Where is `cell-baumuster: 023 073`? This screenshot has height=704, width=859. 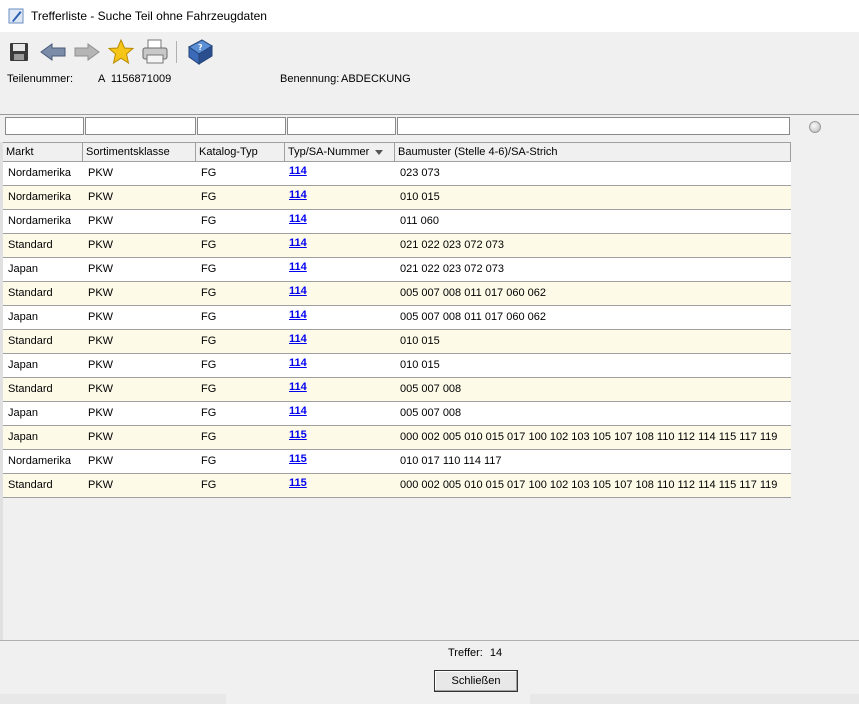 cell-baumuster: 023 073 is located at coordinates (420, 173).